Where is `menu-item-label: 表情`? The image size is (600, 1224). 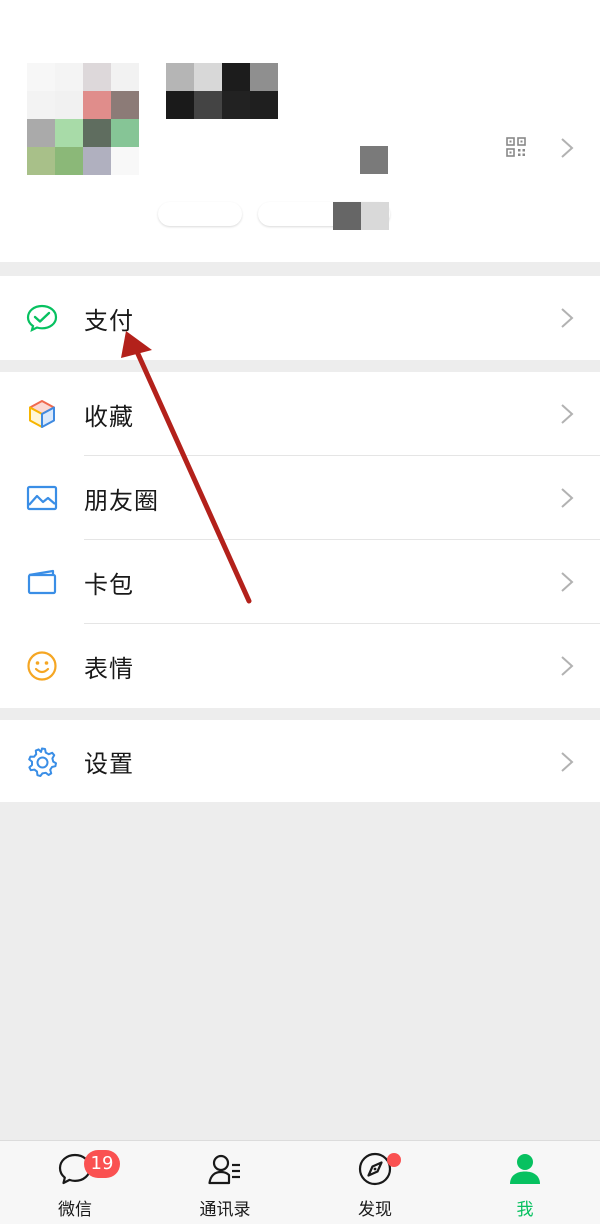
menu-item-label: 表情 is located at coordinates (109, 668).